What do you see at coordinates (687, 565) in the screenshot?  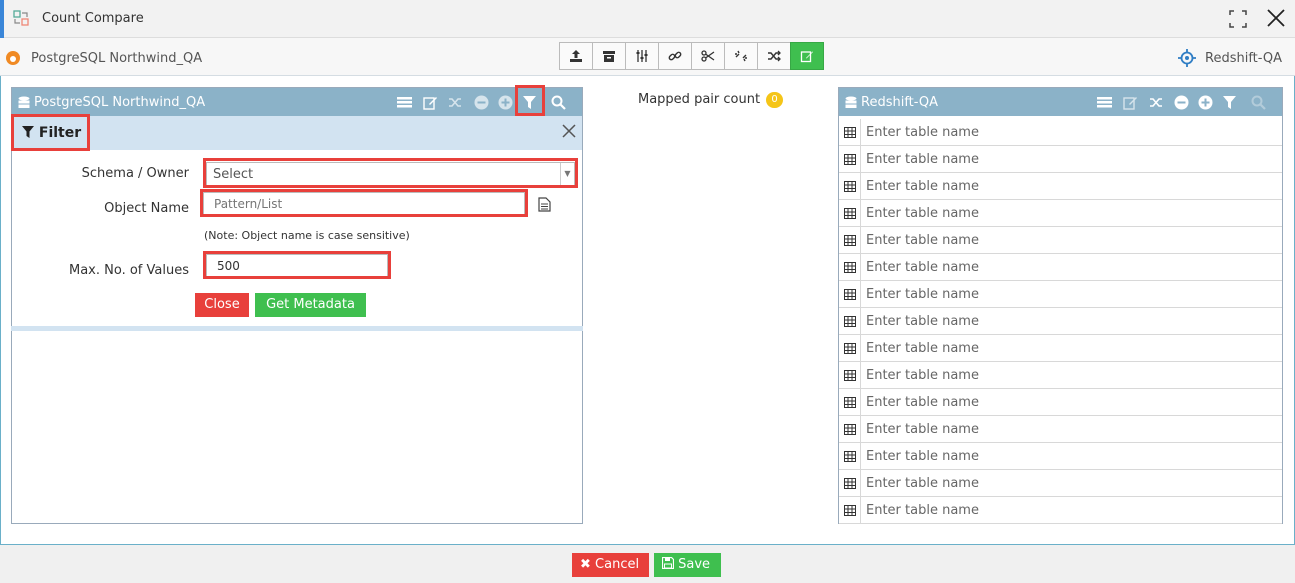 I see `save-button: Save` at bounding box center [687, 565].